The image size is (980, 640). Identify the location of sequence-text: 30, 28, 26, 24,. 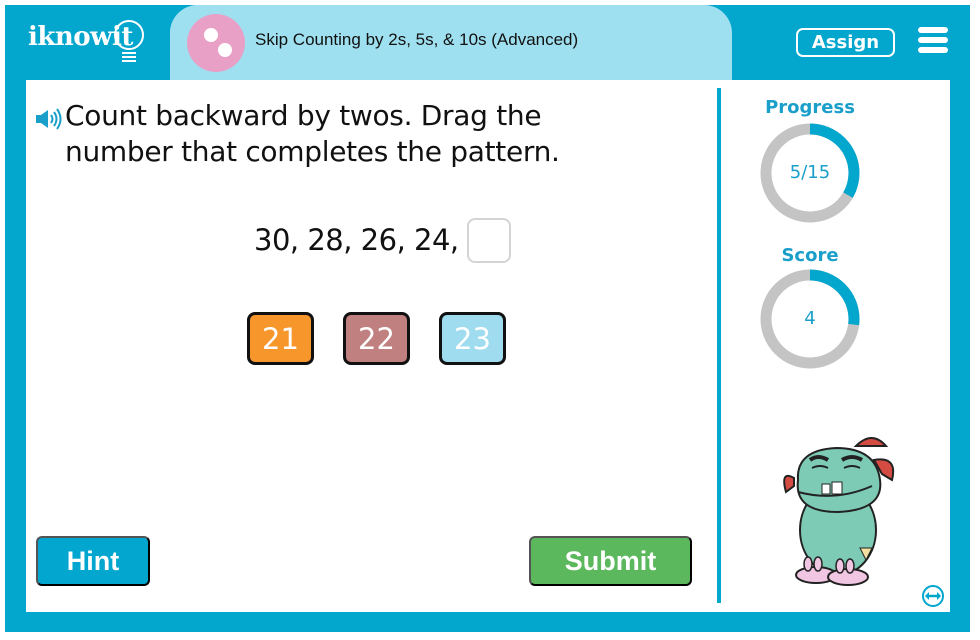
(356, 240).